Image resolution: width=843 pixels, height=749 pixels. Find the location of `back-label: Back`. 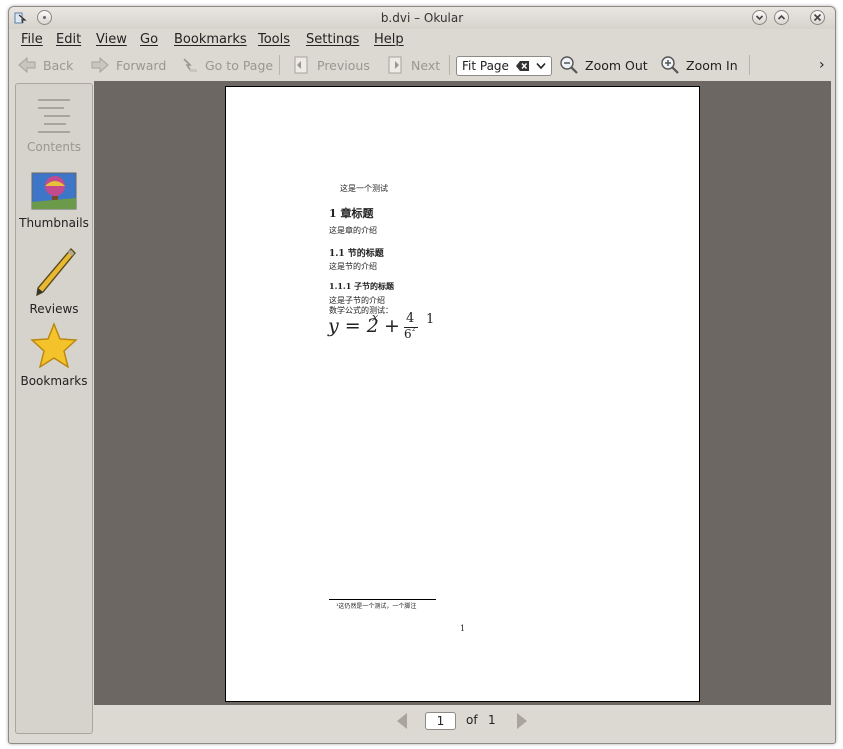

back-label: Back is located at coordinates (58, 65).